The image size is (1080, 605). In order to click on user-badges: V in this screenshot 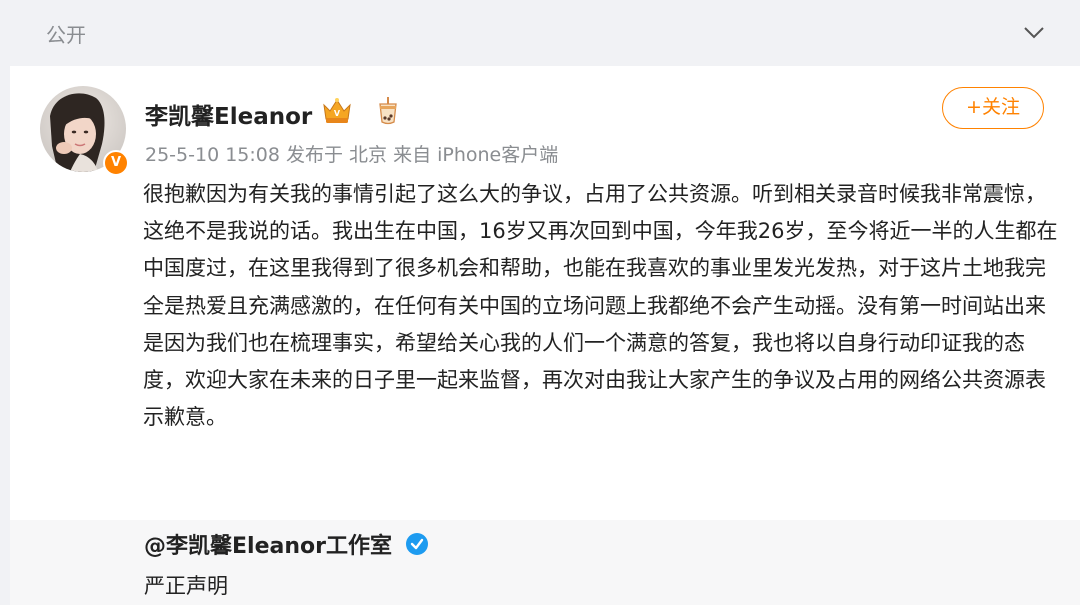, I will do `click(360, 111)`.